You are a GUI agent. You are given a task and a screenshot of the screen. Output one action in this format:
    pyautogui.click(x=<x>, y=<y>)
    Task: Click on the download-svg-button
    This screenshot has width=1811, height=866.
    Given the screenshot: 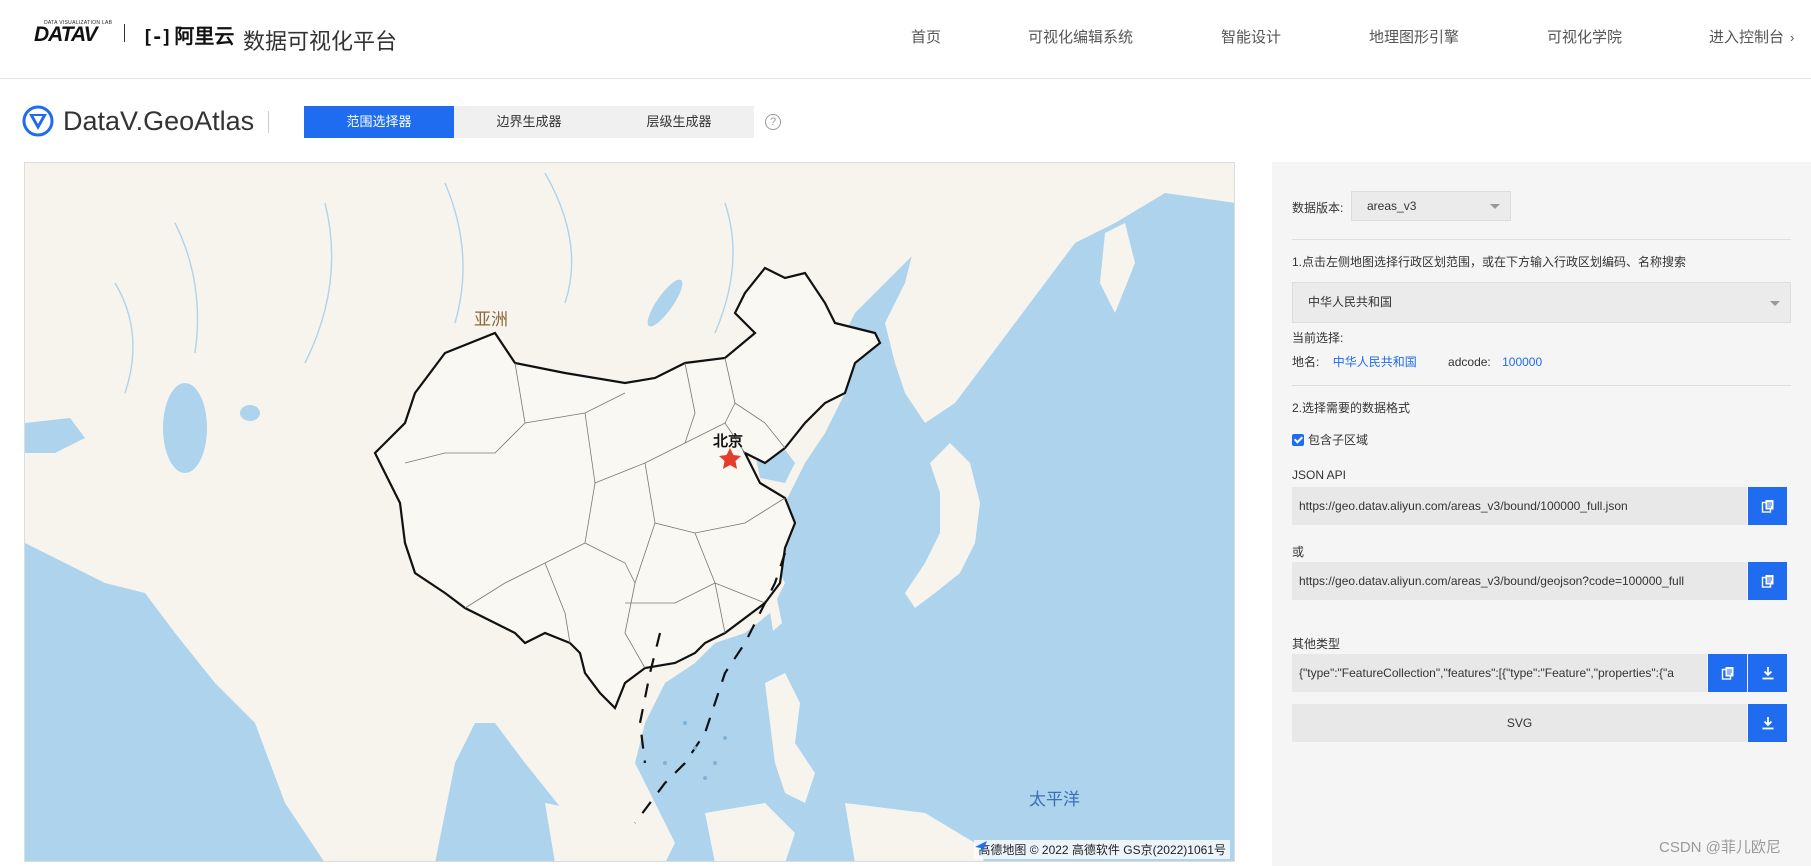 What is the action you would take?
    pyautogui.click(x=1767, y=723)
    